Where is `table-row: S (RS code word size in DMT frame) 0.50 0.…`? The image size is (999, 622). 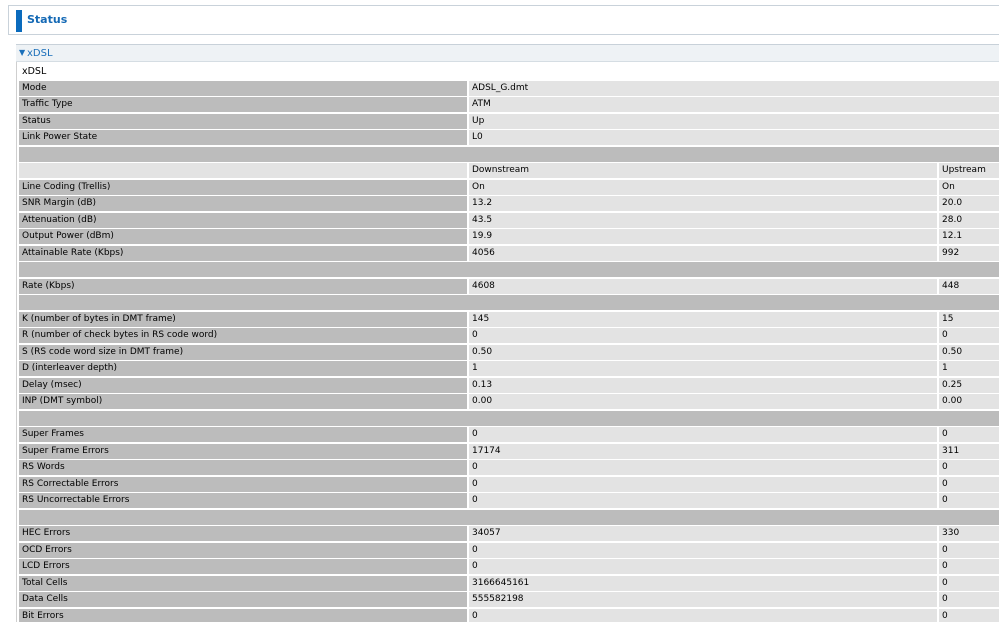
table-row: S (RS code word size in DMT frame) 0.50 0.… is located at coordinates (509, 352).